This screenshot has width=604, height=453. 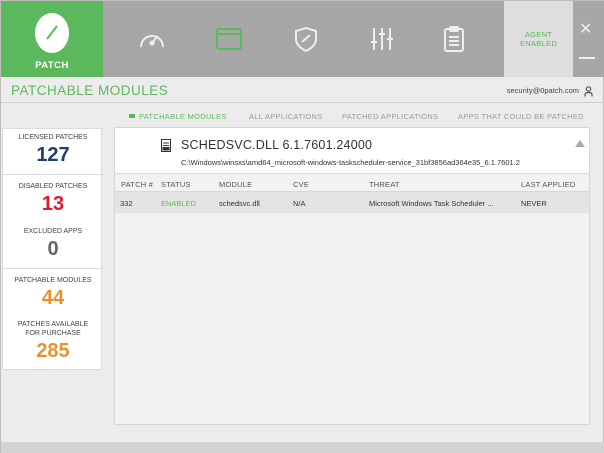 I want to click on patches-available-label-line1: PATCHES AVAILABLE, so click(x=53, y=324).